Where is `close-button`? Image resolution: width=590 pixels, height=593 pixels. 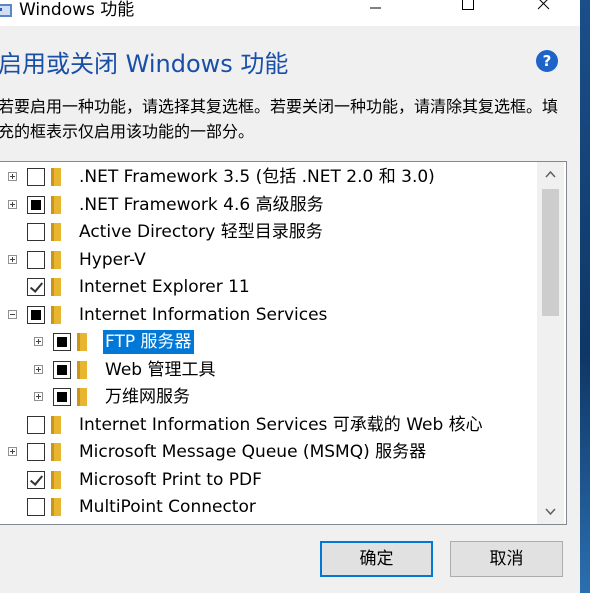 close-button is located at coordinates (543, 13).